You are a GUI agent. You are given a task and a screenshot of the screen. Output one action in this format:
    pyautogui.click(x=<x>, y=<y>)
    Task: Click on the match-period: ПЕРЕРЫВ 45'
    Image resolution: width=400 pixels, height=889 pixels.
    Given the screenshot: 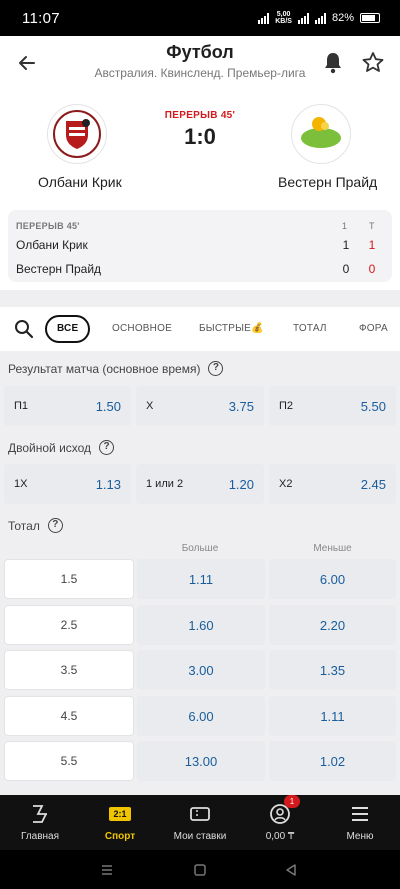 What is the action you would take?
    pyautogui.click(x=200, y=115)
    